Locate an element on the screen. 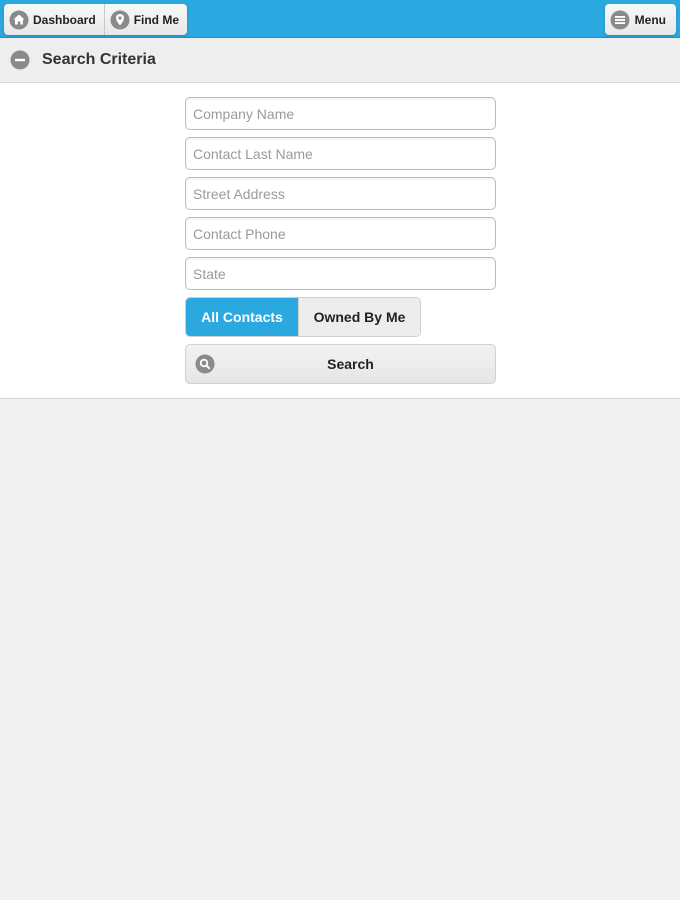  search-button-label: Search is located at coordinates (350, 364).